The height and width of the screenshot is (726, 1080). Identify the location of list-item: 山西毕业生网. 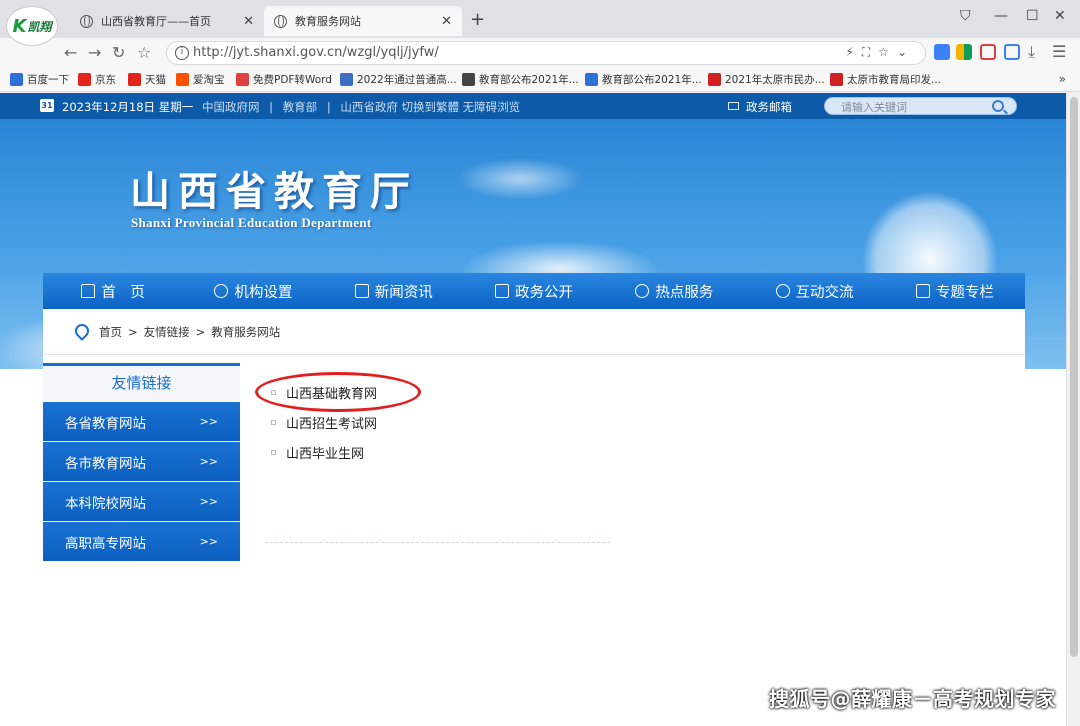
(324, 452).